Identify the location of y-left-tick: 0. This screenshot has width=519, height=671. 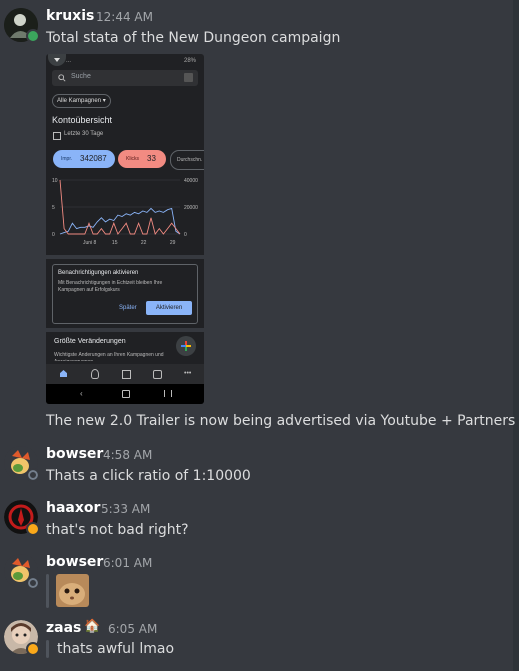
(53, 235).